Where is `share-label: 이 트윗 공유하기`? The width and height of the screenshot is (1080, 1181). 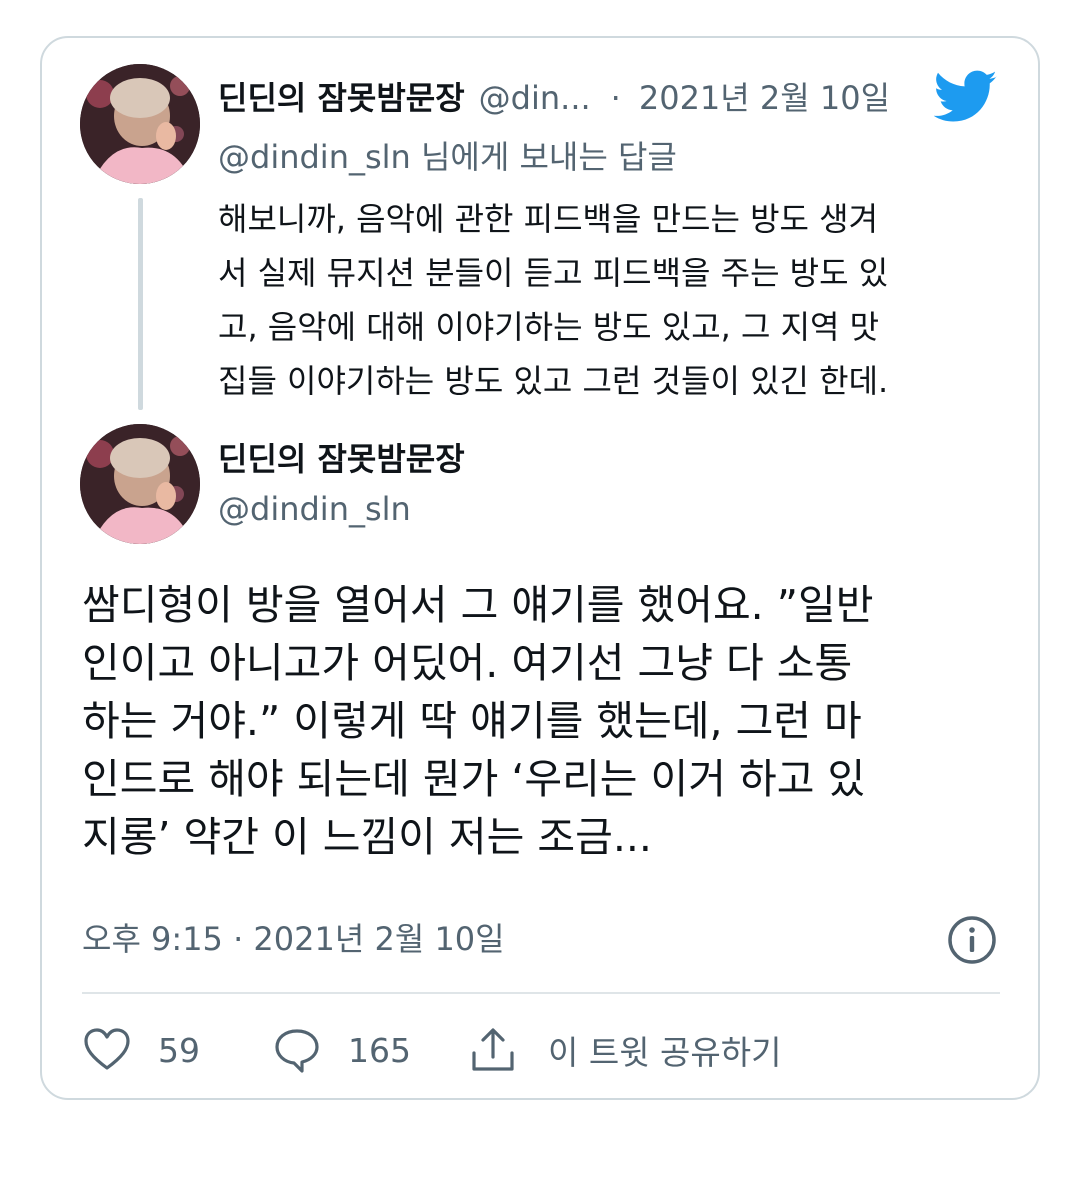 share-label: 이 트윗 공유하기 is located at coordinates (665, 1052).